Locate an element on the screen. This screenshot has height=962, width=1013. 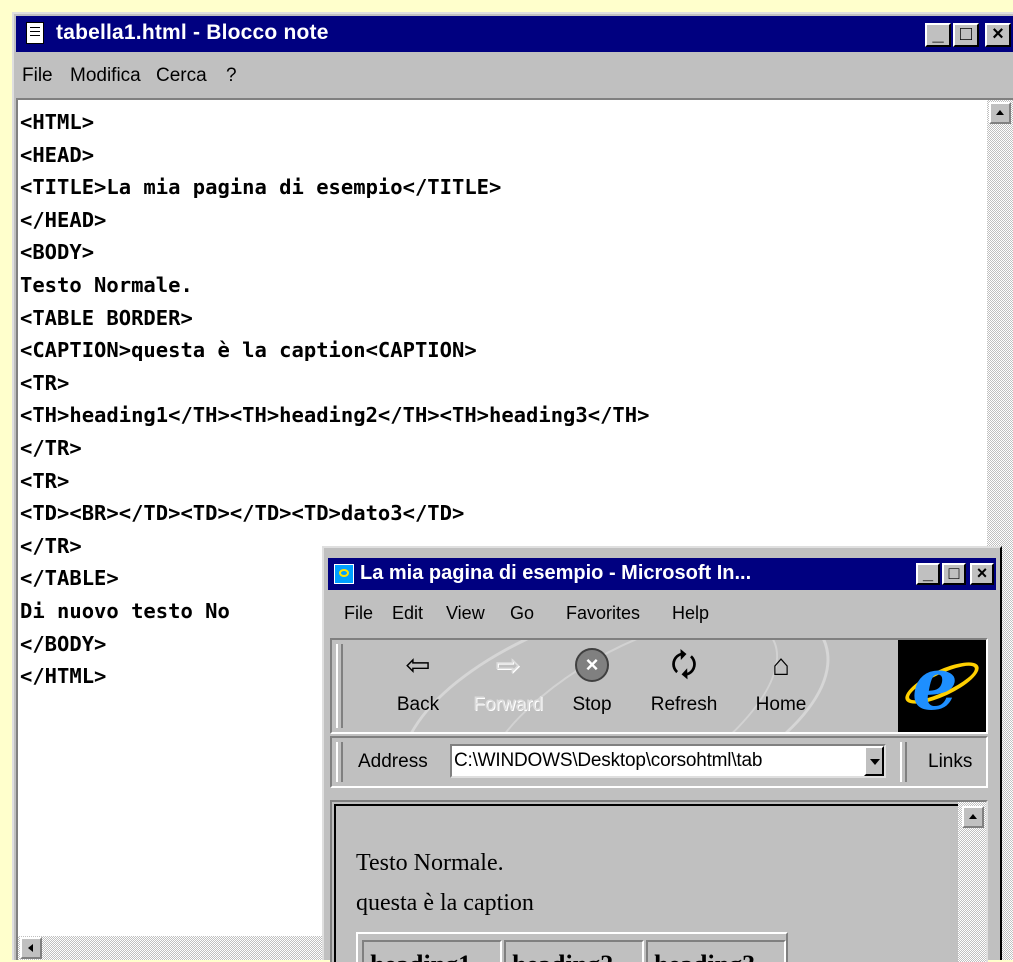
address-bar: Address Links is located at coordinates (659, 762).